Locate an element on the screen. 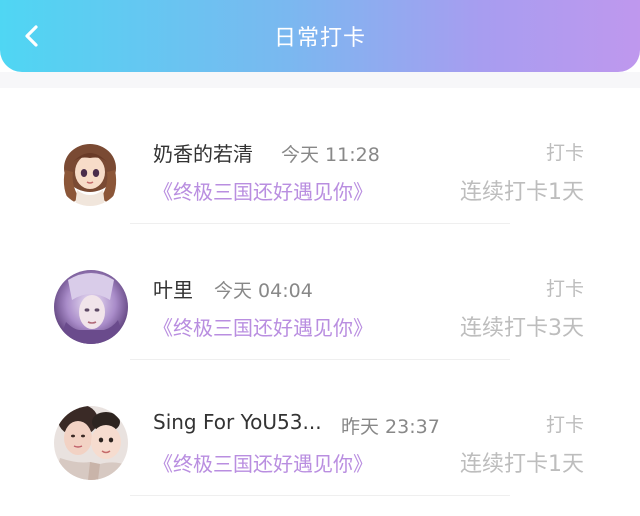  header-bar: 日常打卡 is located at coordinates (320, 36).